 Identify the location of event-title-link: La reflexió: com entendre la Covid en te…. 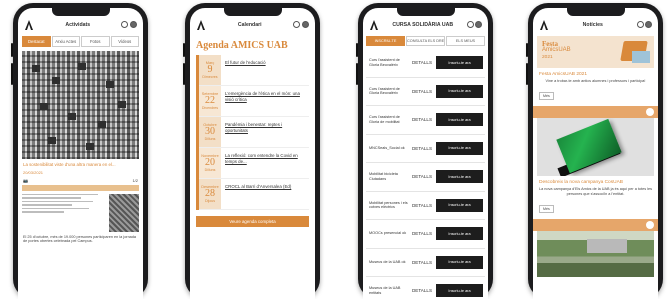
(265, 163).